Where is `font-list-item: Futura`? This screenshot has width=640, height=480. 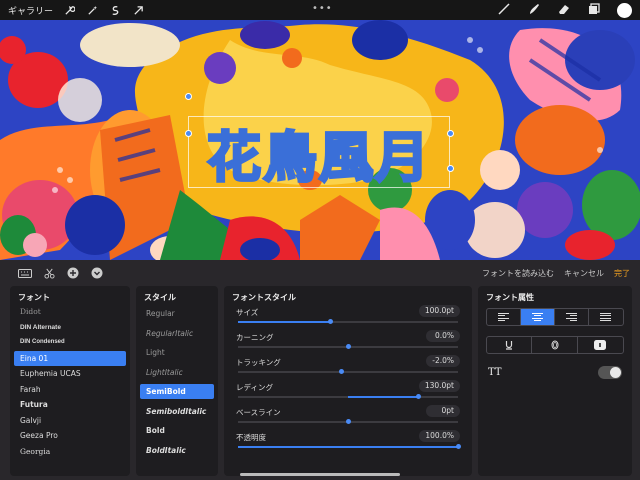
font-list-item: Futura is located at coordinates (70, 405).